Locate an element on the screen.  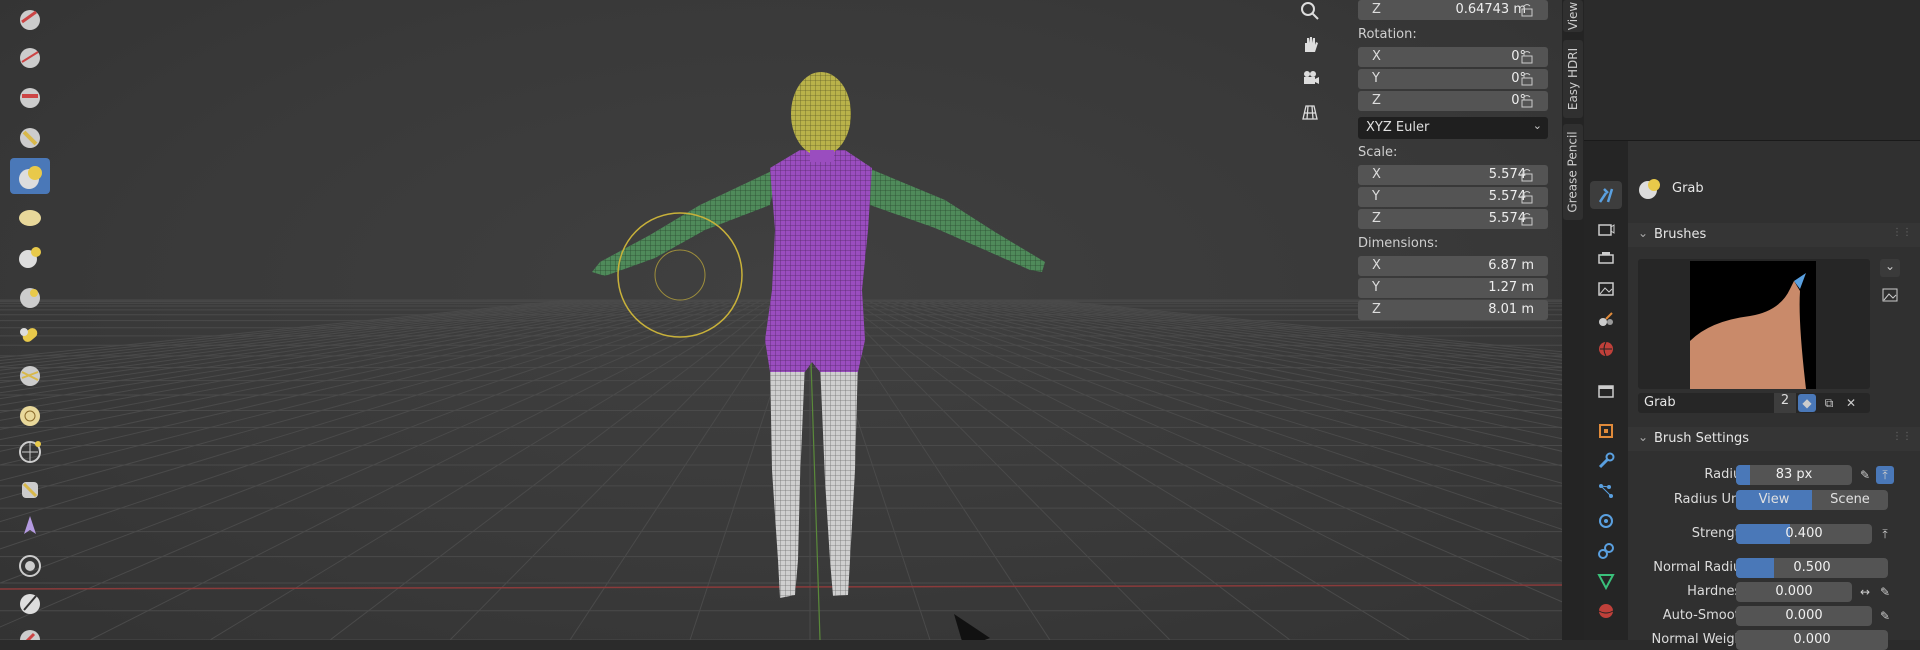
tab-world is located at coordinates (1606, 349).